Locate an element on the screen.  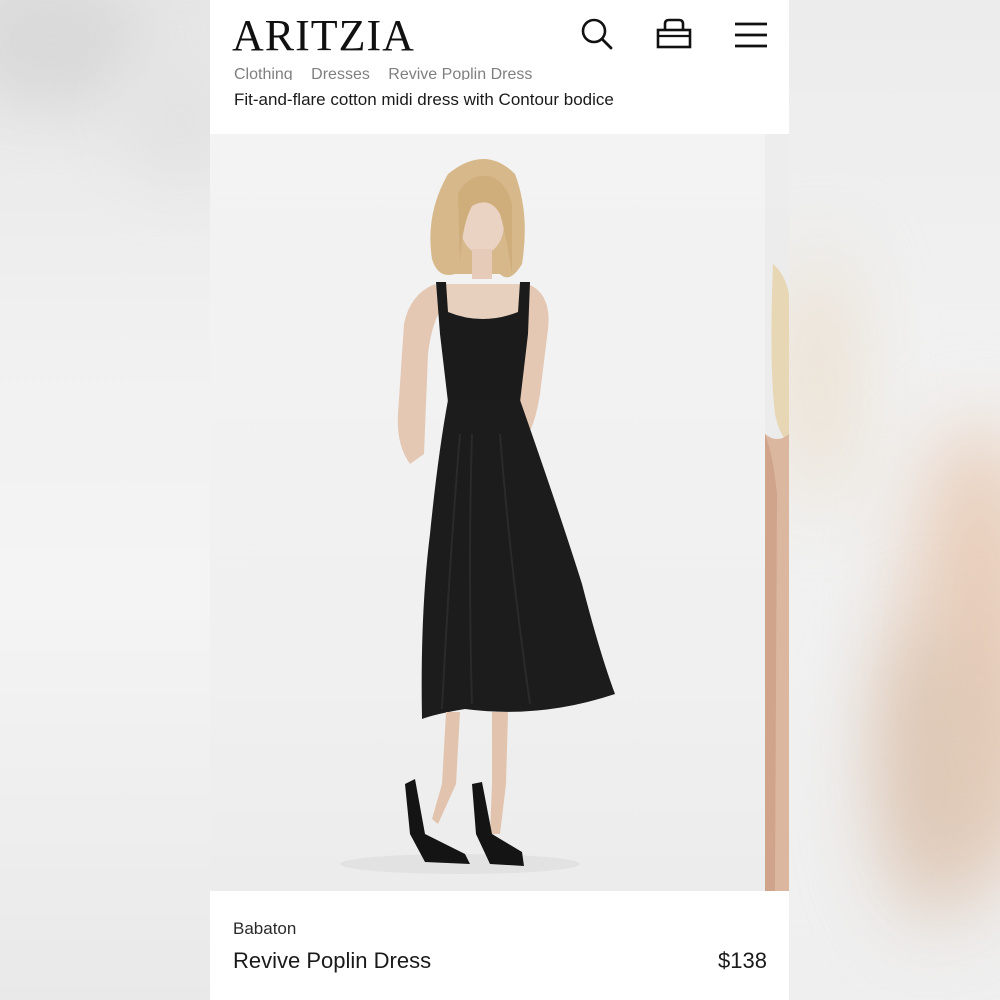
product-price: $138 is located at coordinates (742, 960).